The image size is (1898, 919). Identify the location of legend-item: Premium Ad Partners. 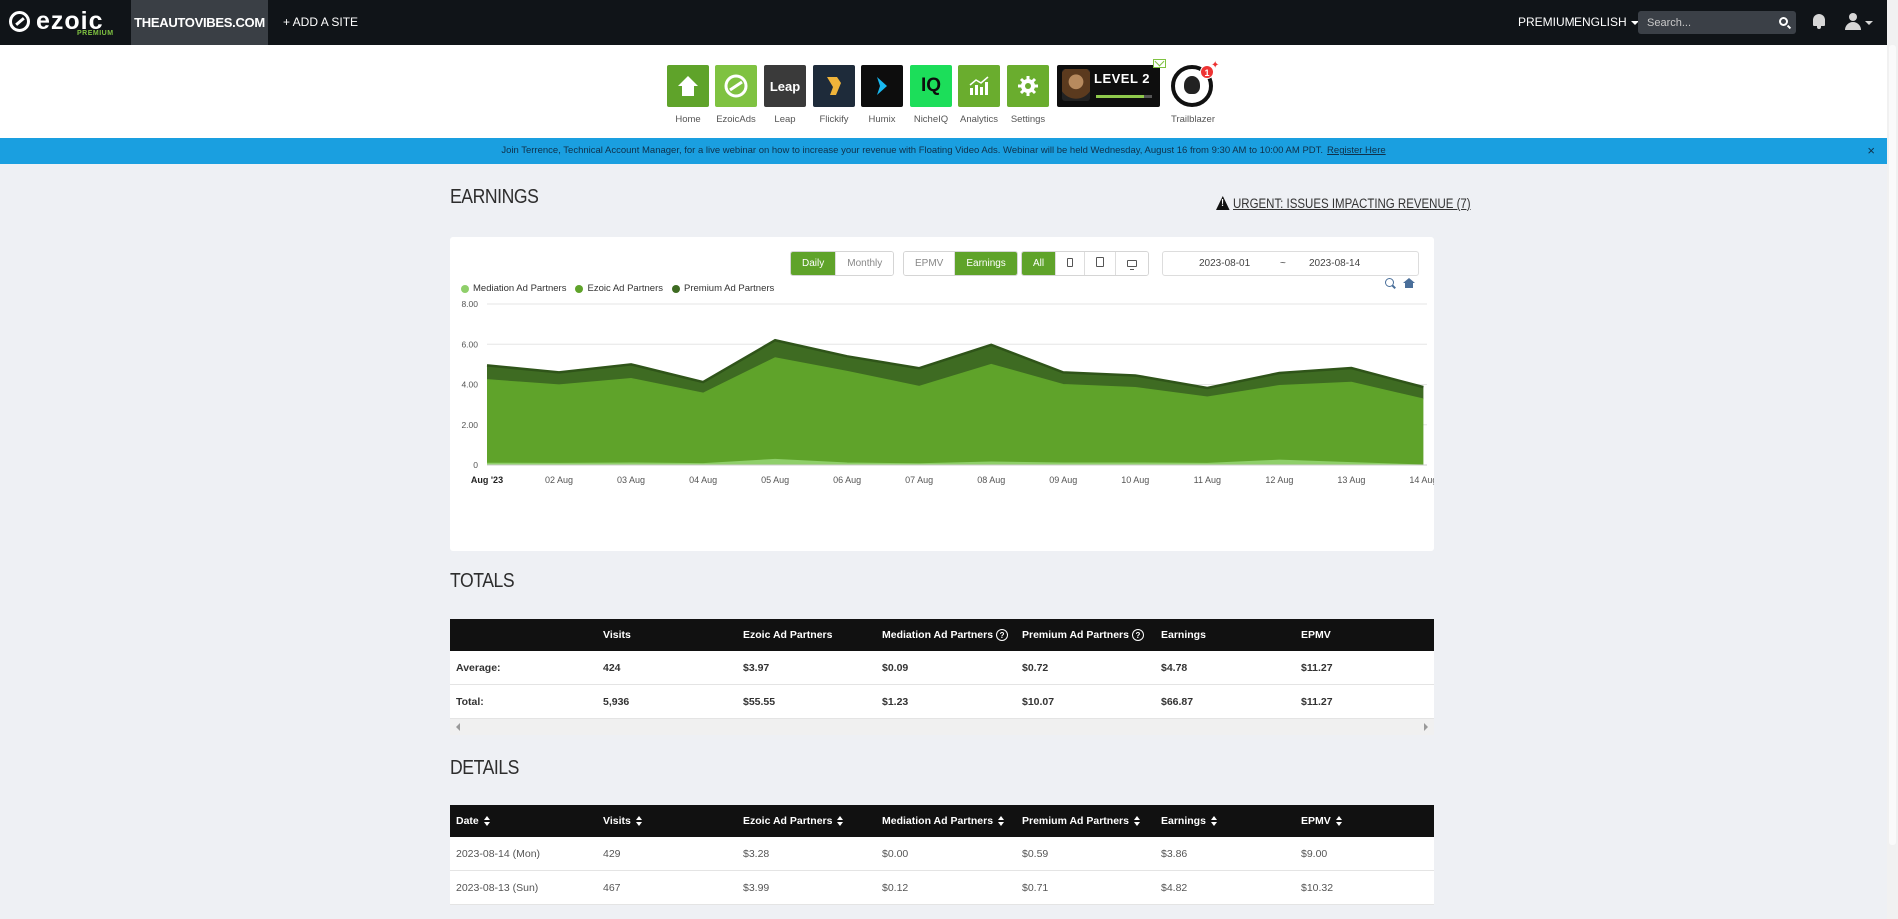
(723, 288).